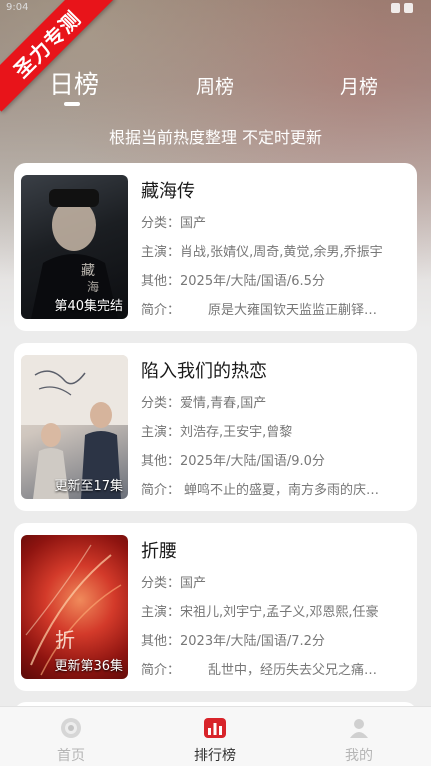 This screenshot has width=431, height=766. What do you see at coordinates (88, 306) in the screenshot?
I see `episode-badge: 第40集完结` at bounding box center [88, 306].